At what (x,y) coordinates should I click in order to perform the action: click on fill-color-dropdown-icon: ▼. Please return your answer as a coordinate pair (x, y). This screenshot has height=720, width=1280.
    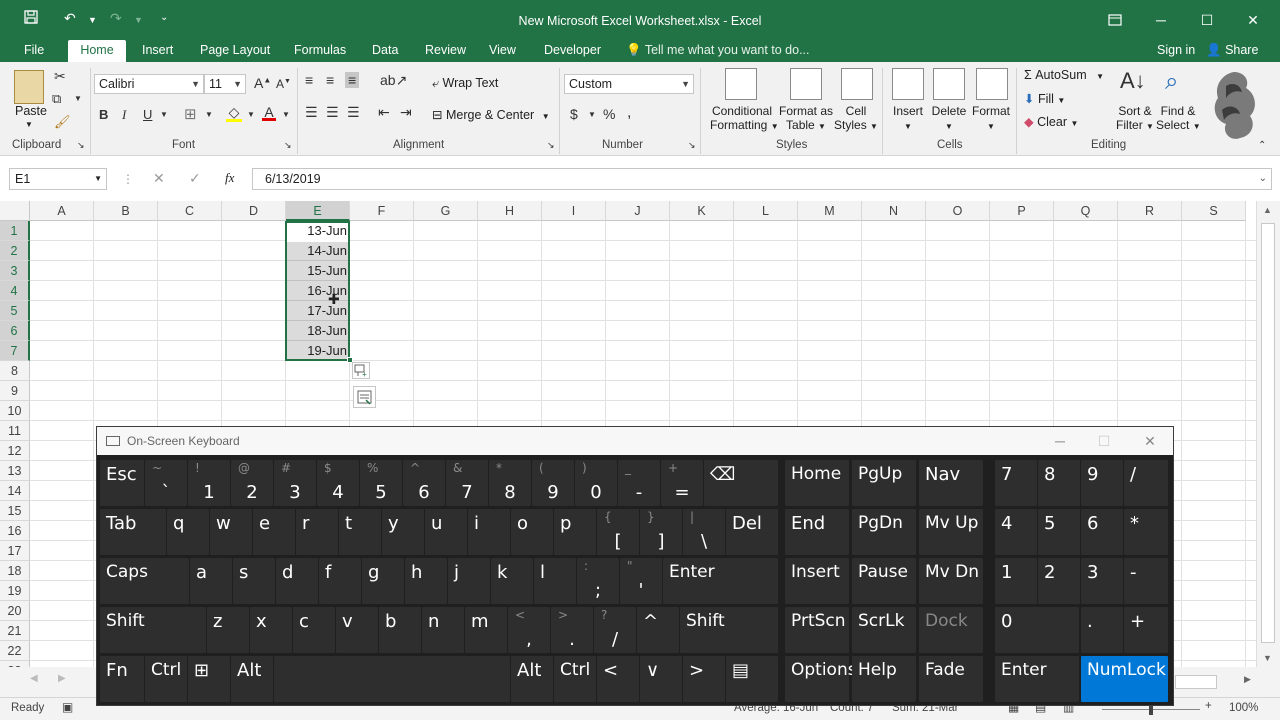
    Looking at the image, I should click on (251, 114).